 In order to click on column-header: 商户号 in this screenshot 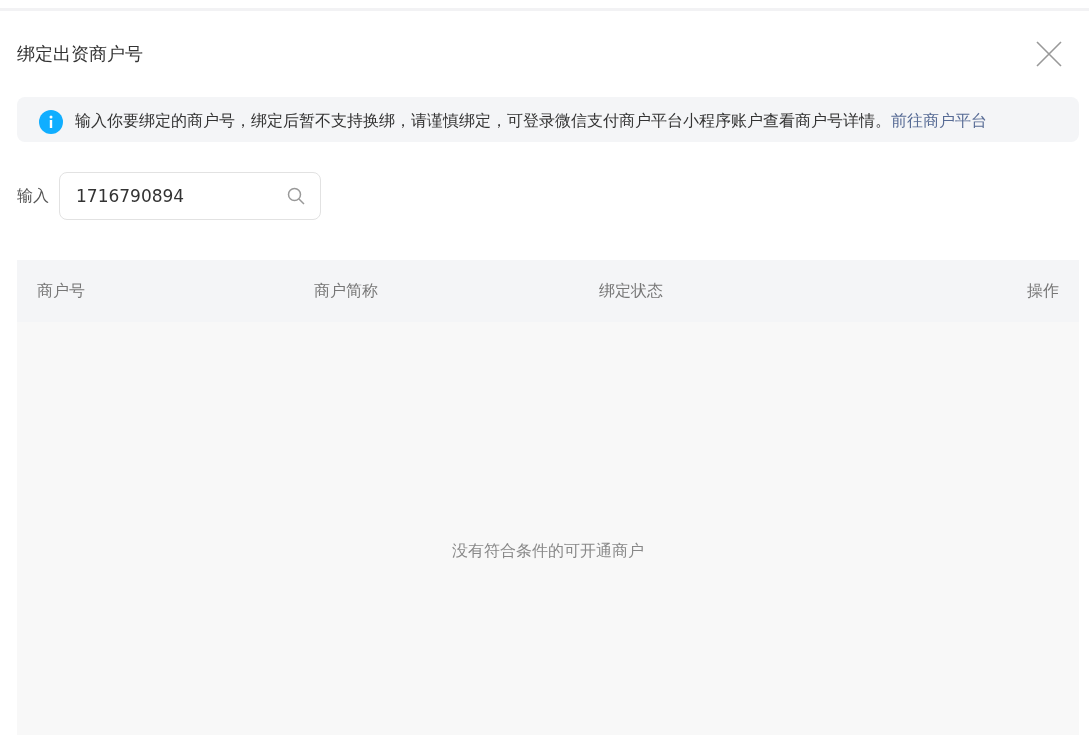, I will do `click(61, 291)`.